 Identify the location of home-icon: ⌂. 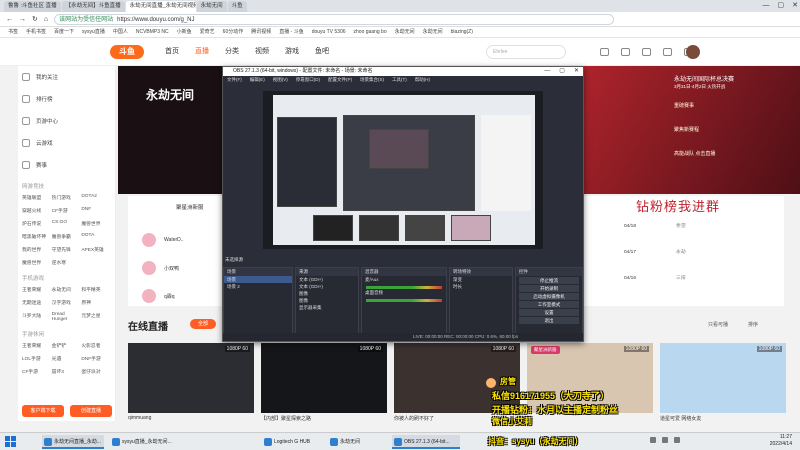
(46, 19).